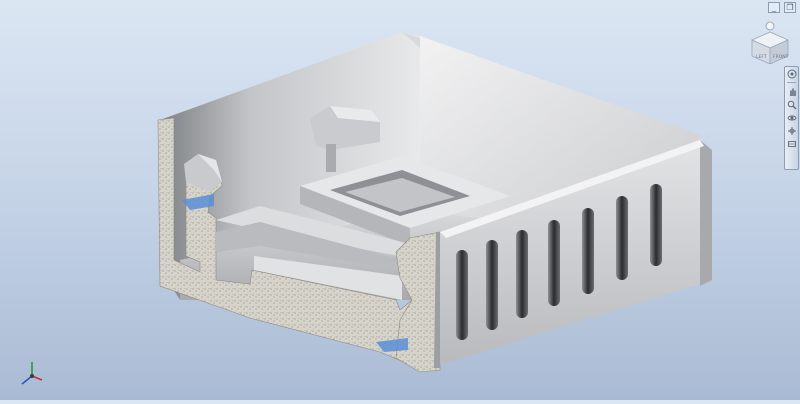  Describe the element at coordinates (770, 26) in the screenshot. I see `home-icon` at that location.